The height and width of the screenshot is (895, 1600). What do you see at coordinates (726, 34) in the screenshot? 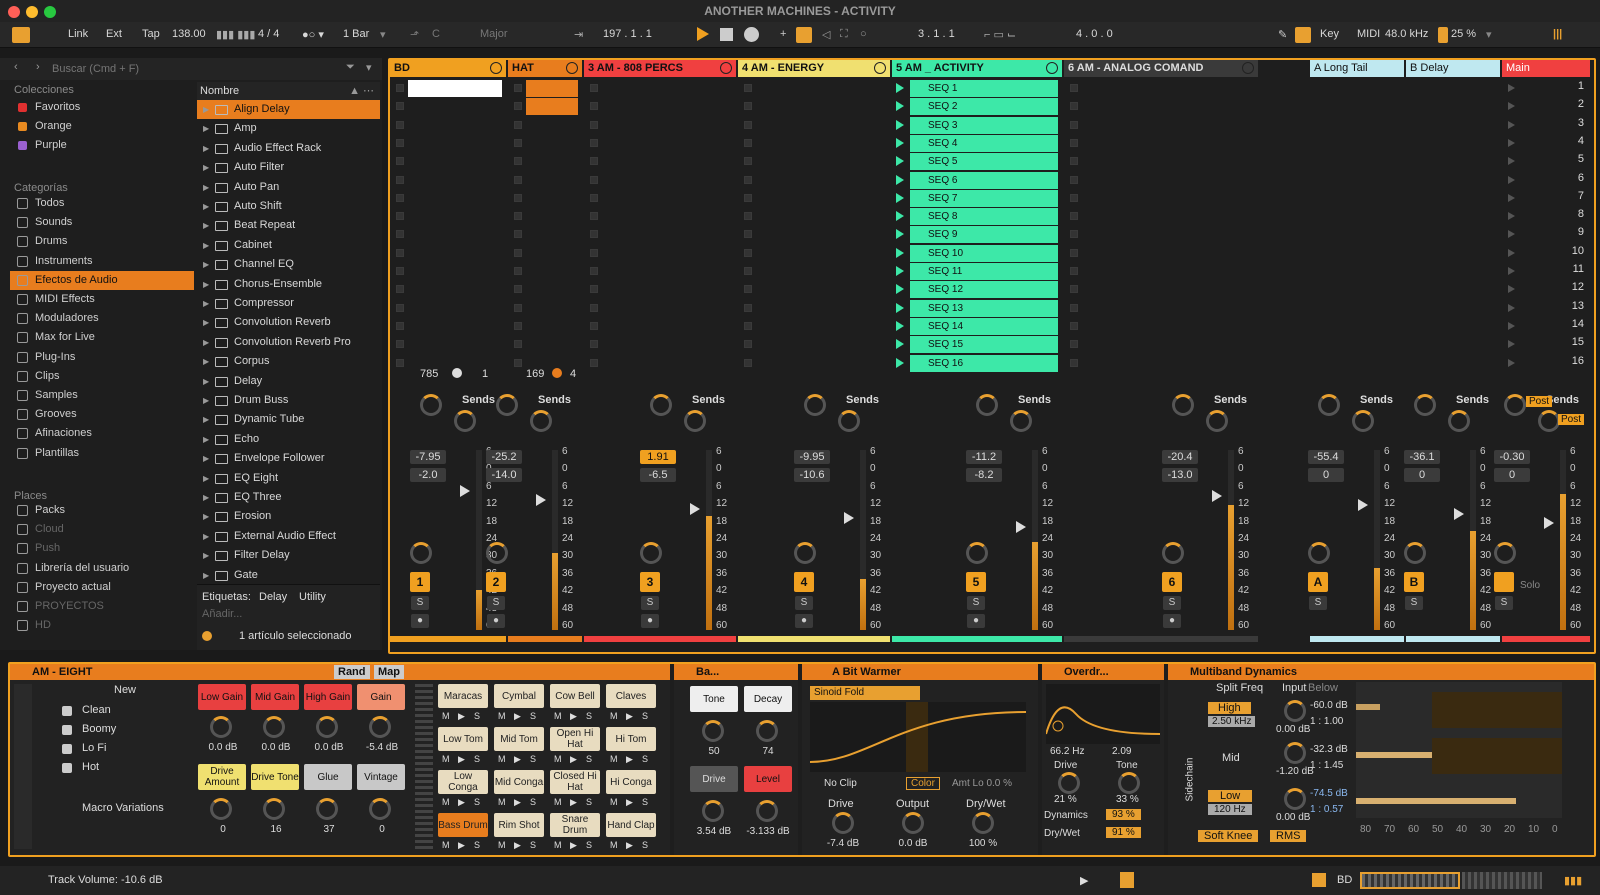
I see `stop-icon` at bounding box center [726, 34].